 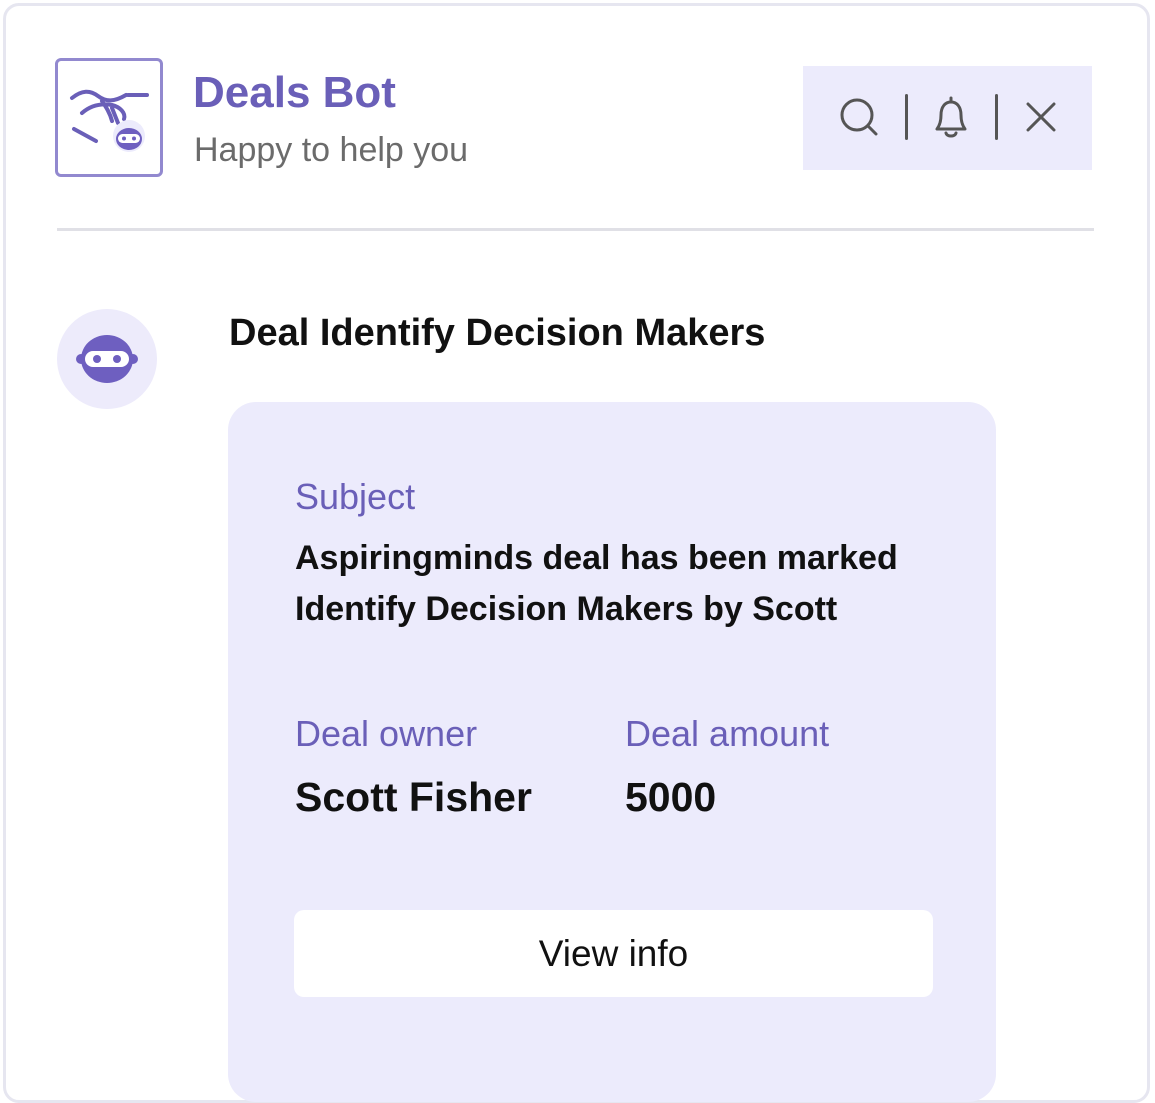 What do you see at coordinates (107, 359) in the screenshot?
I see `bot-avatar-icon` at bounding box center [107, 359].